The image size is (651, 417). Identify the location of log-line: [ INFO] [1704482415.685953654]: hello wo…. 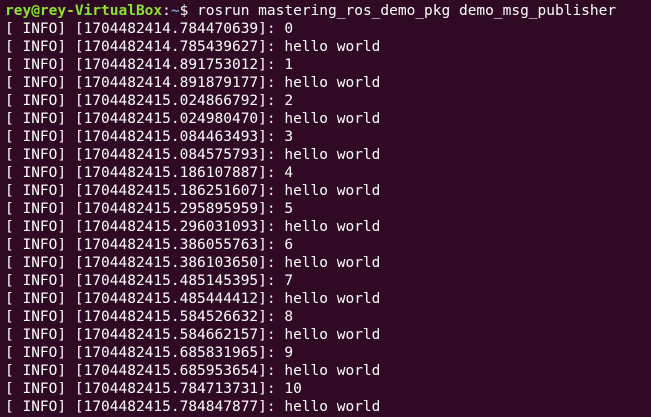
(193, 371).